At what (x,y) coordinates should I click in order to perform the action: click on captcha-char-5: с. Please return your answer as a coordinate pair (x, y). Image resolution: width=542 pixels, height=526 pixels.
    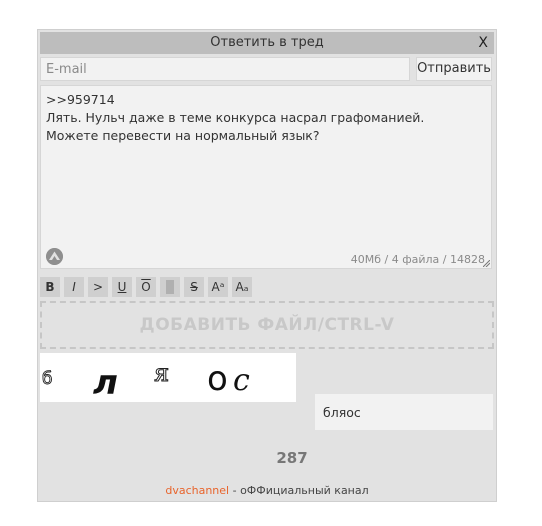
    Looking at the image, I should click on (241, 380).